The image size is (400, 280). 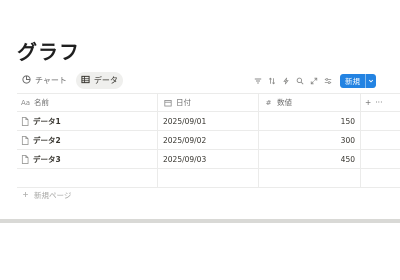 I want to click on bottom-divider, so click(x=200, y=221).